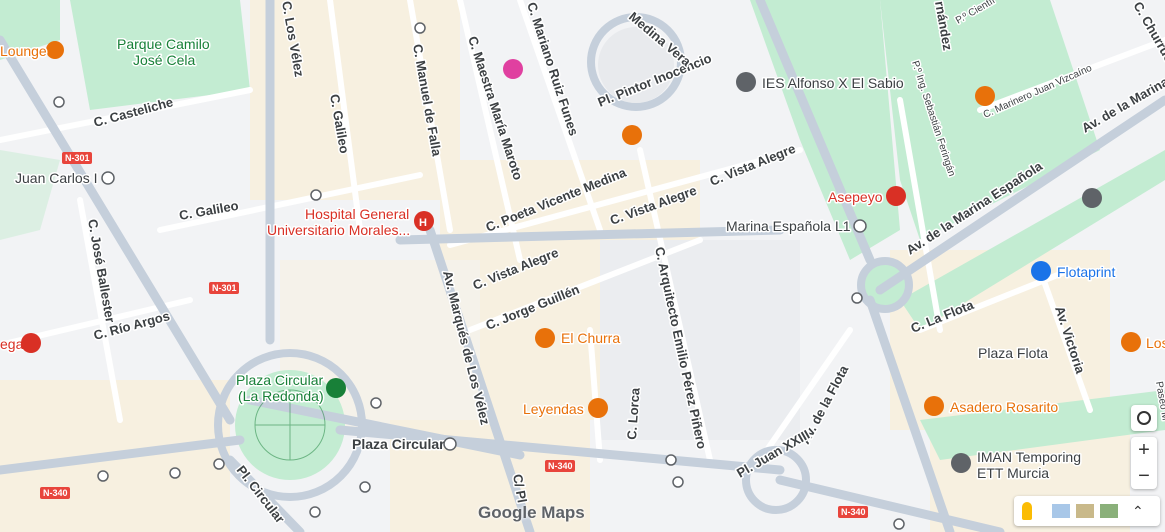 The image size is (1165, 532). What do you see at coordinates (552, 68) in the screenshot?
I see `street-c-mariano: C. Mariano Ruiz Funes` at bounding box center [552, 68].